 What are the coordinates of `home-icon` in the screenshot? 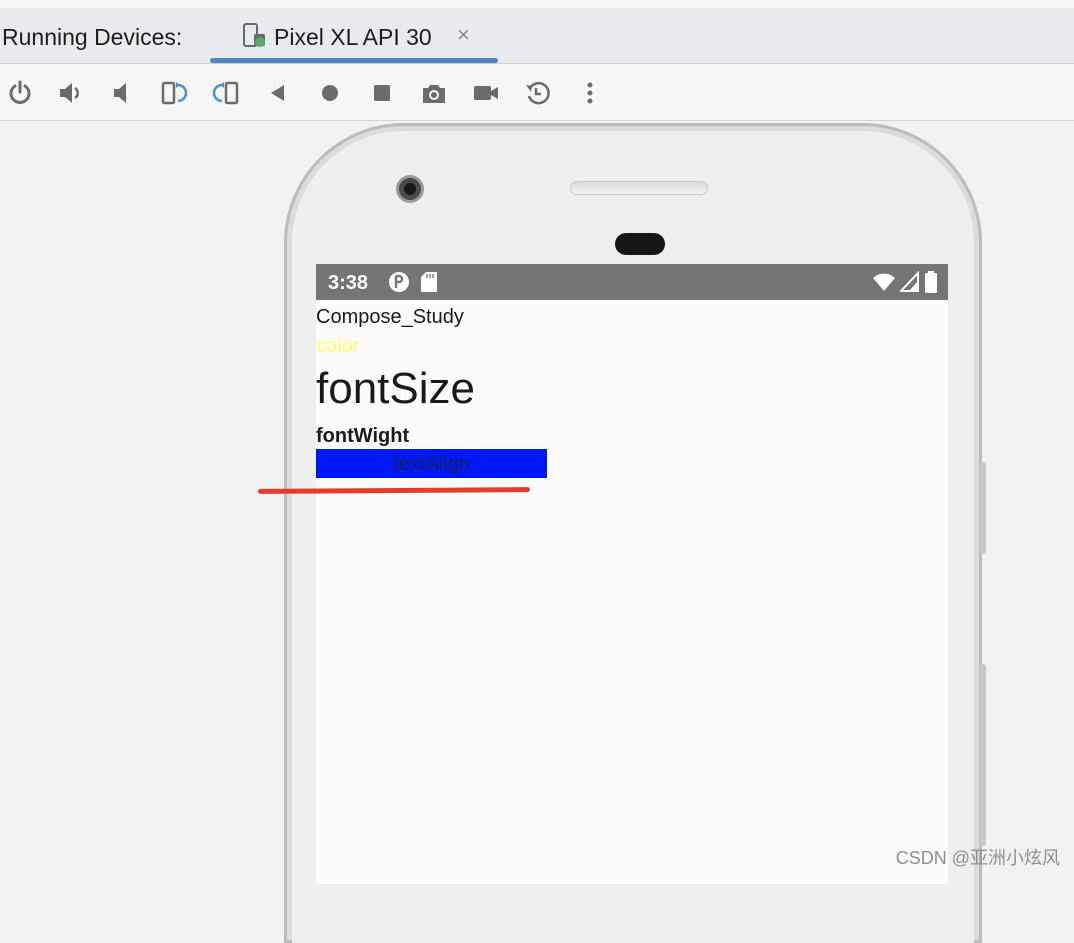 It's located at (330, 93).